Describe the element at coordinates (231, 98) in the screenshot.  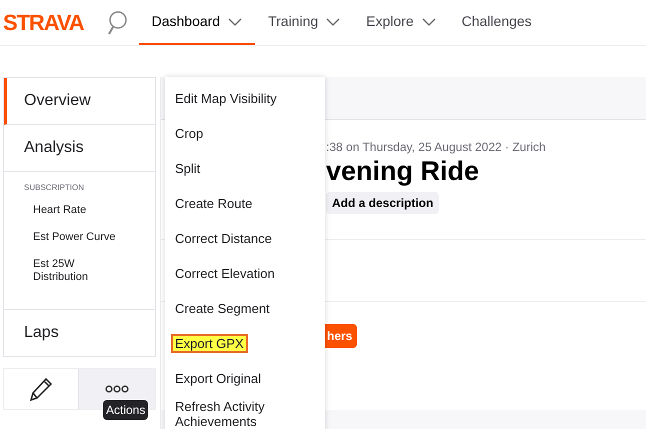
I see `menu-item: Edit Map Visibility` at that location.